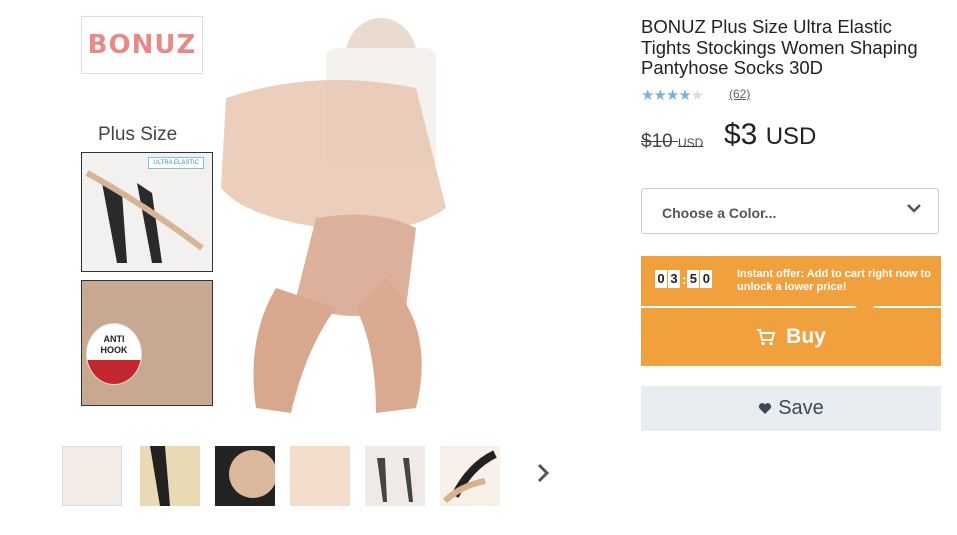 This screenshot has width=957, height=535. I want to click on current-price-currency: USD, so click(791, 136).